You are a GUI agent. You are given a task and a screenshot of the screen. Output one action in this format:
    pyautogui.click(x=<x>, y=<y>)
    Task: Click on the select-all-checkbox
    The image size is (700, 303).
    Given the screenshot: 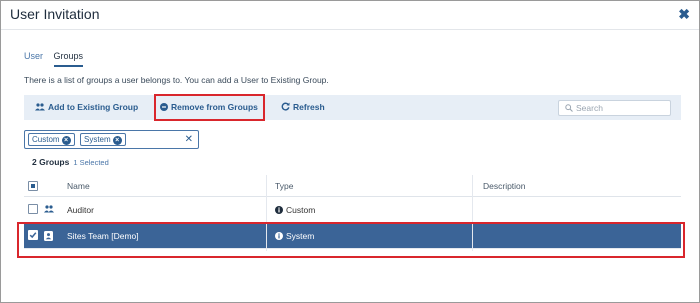 What is the action you would take?
    pyautogui.click(x=33, y=186)
    